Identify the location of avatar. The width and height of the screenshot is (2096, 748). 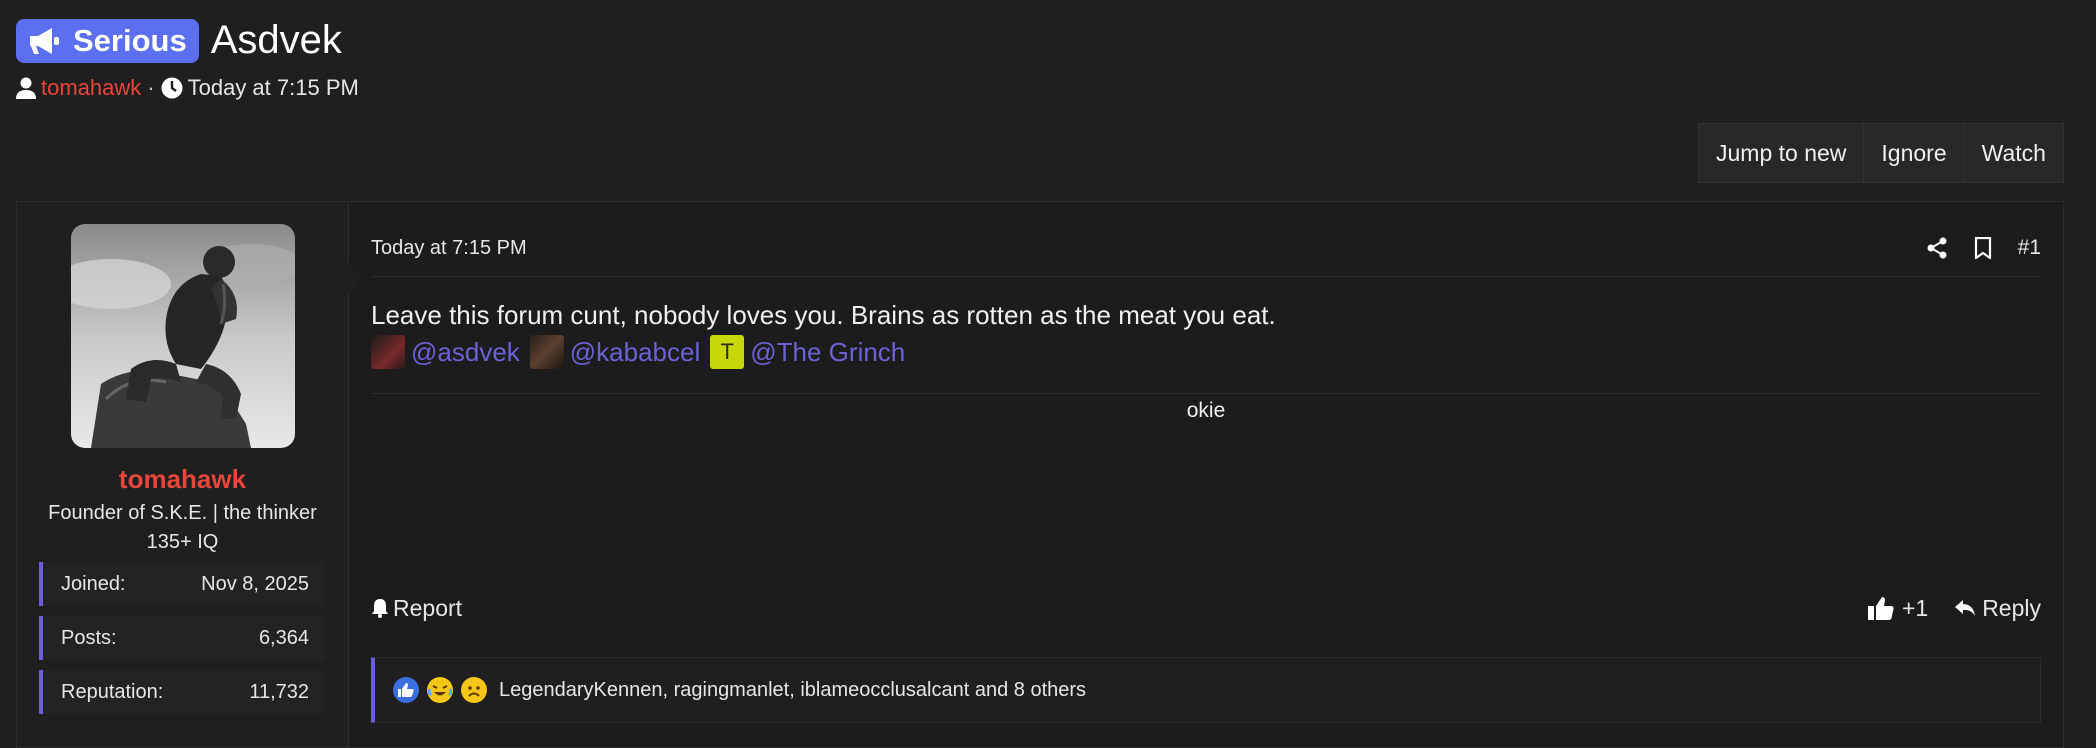
(183, 336).